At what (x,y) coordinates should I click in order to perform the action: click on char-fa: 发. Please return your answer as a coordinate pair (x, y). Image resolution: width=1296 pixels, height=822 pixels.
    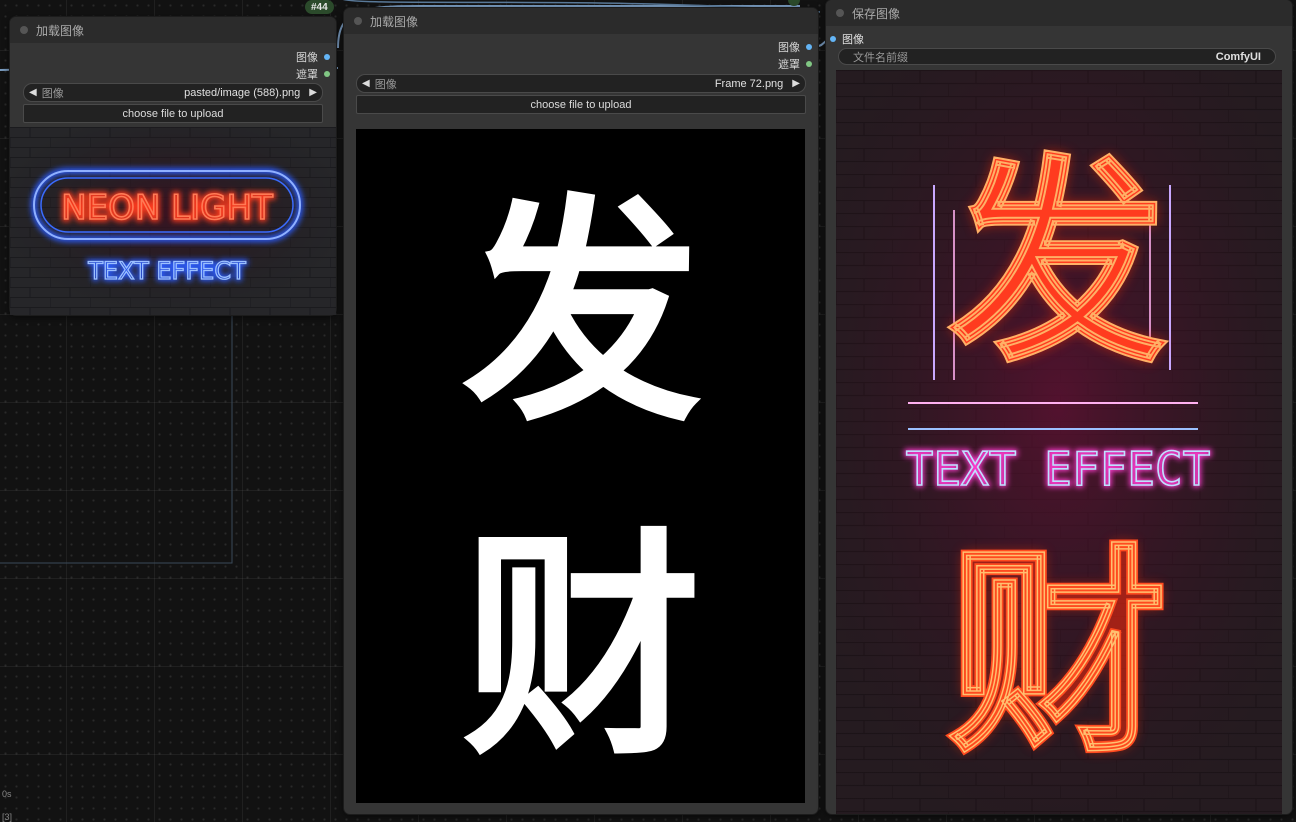
    Looking at the image, I should click on (582, 314).